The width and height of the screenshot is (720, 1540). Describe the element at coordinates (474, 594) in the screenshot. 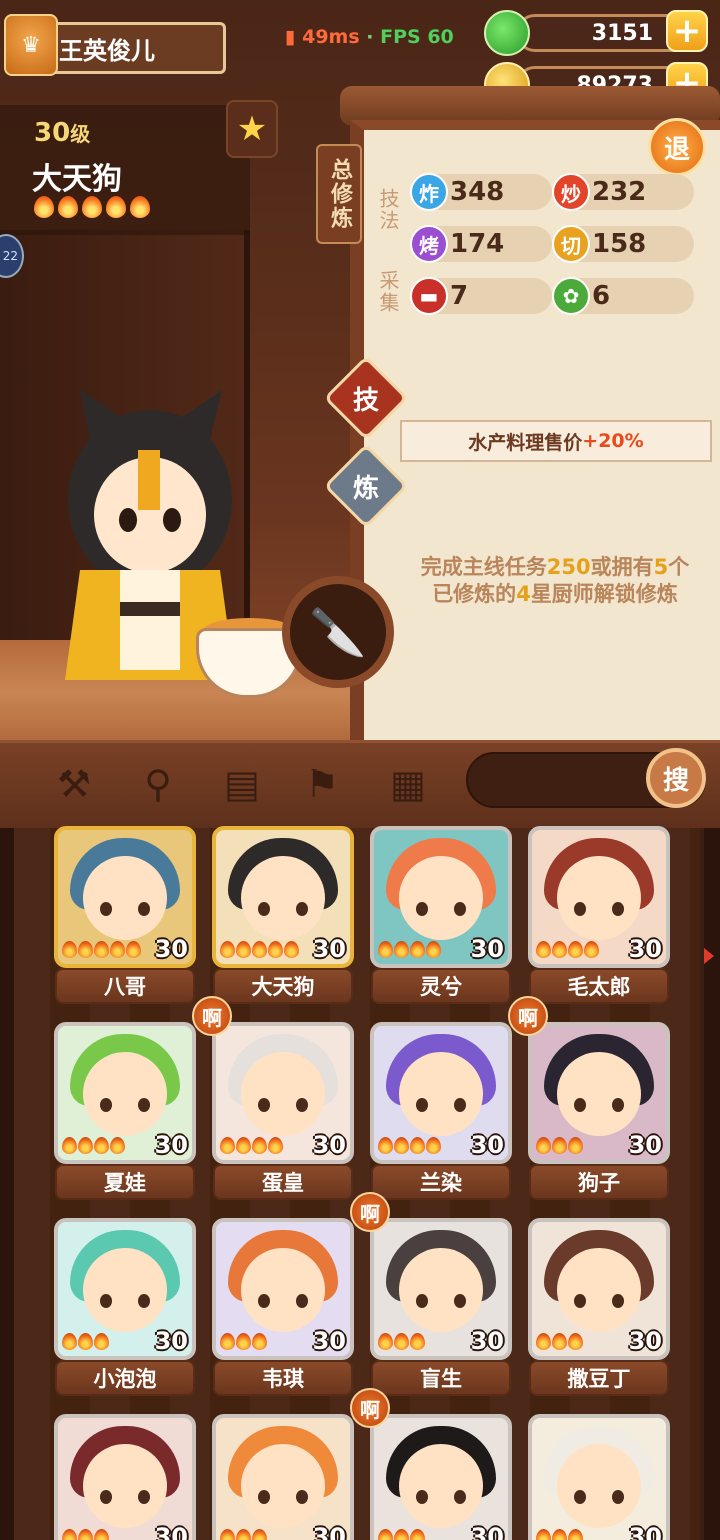

I see `unlock-text: 已修炼的` at that location.